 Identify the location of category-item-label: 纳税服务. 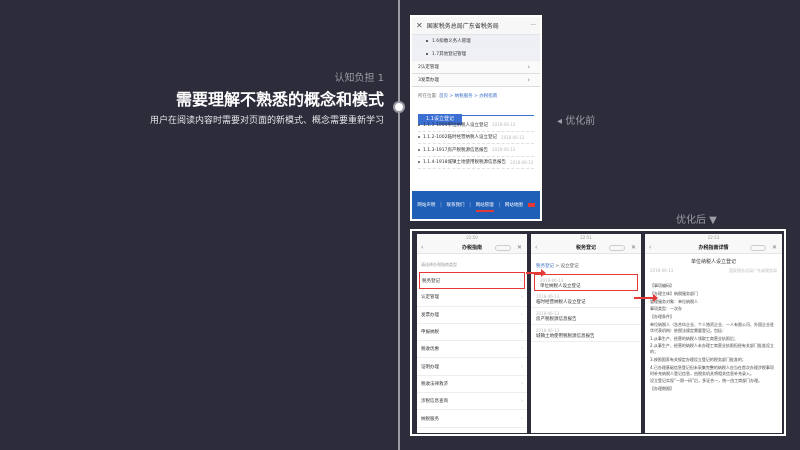
(430, 419).